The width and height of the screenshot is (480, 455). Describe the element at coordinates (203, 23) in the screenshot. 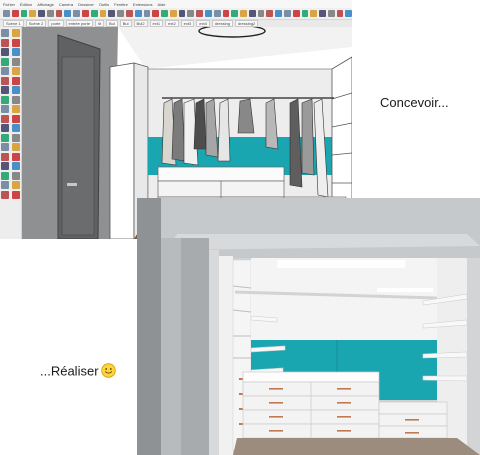

I see `scene-tab: ext4` at that location.